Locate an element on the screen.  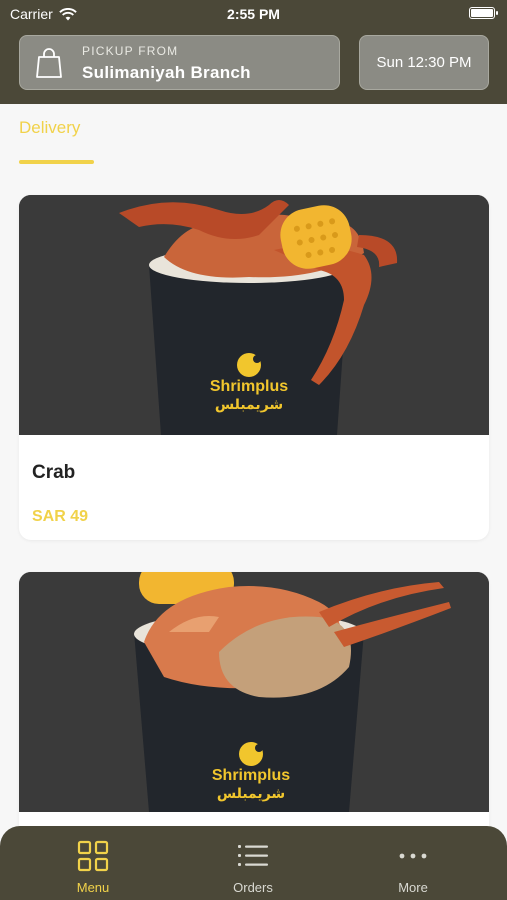
tab-orders-label: Orders is located at coordinates (253, 887).